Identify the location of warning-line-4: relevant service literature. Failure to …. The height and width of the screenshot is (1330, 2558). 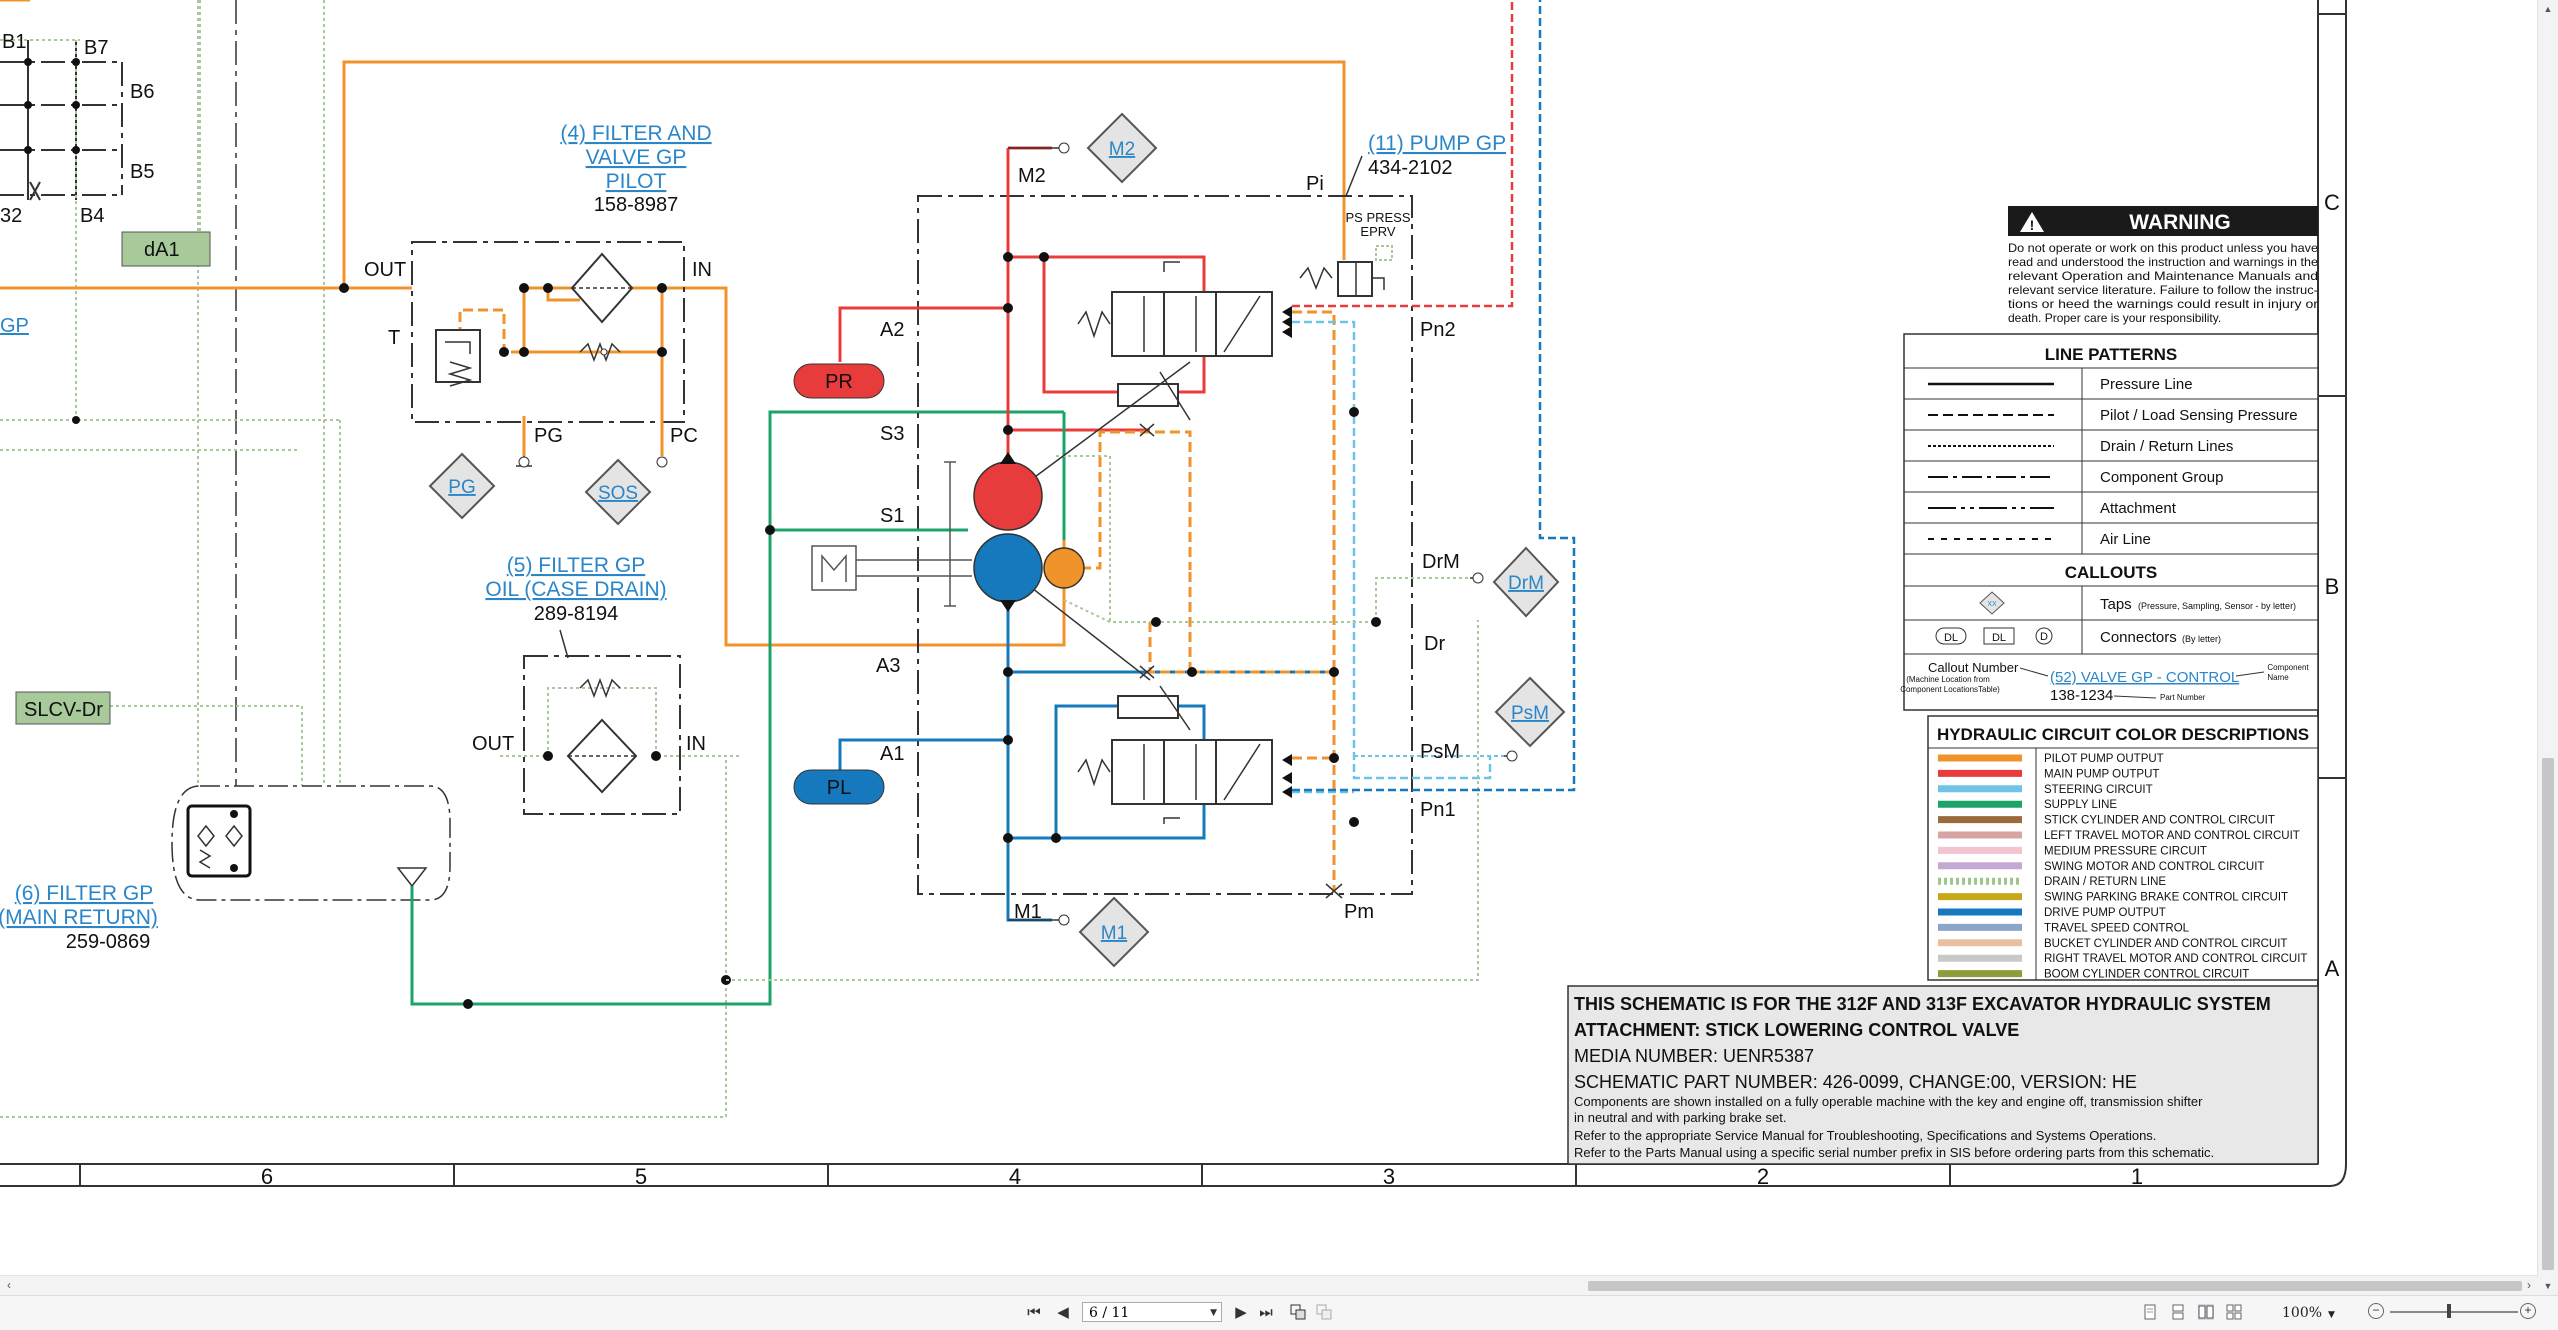
(2163, 290).